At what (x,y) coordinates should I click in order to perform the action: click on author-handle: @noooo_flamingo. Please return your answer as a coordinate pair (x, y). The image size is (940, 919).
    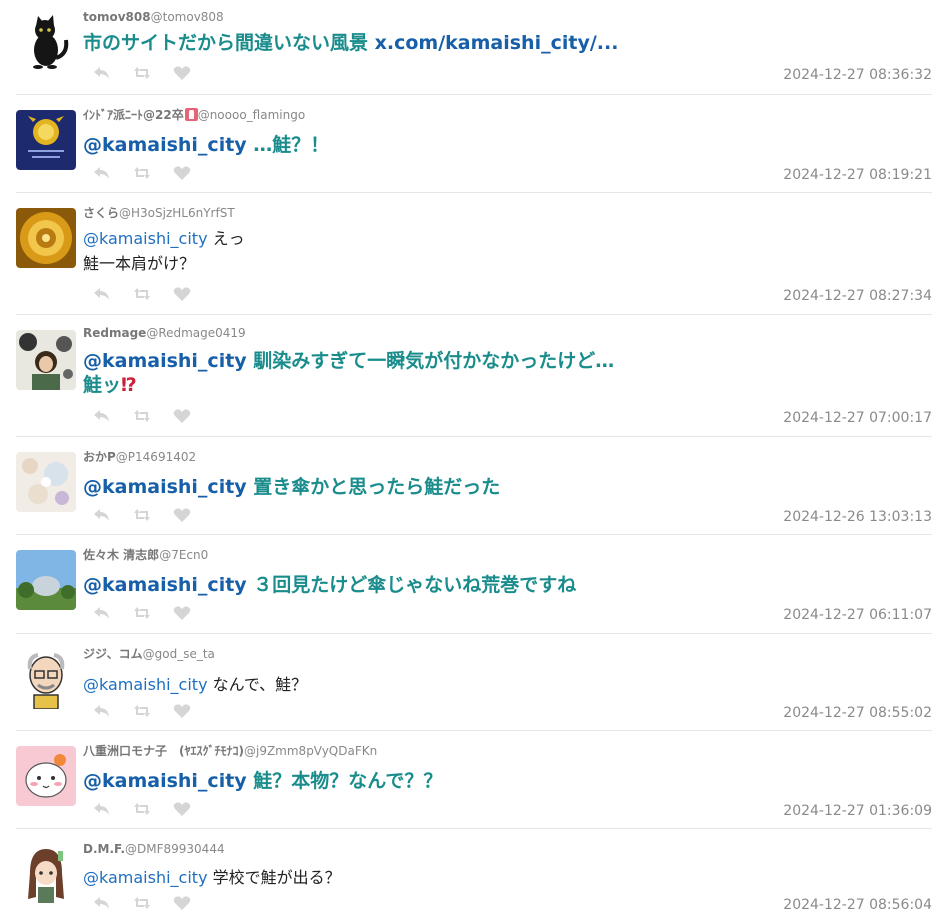
    Looking at the image, I should click on (251, 115).